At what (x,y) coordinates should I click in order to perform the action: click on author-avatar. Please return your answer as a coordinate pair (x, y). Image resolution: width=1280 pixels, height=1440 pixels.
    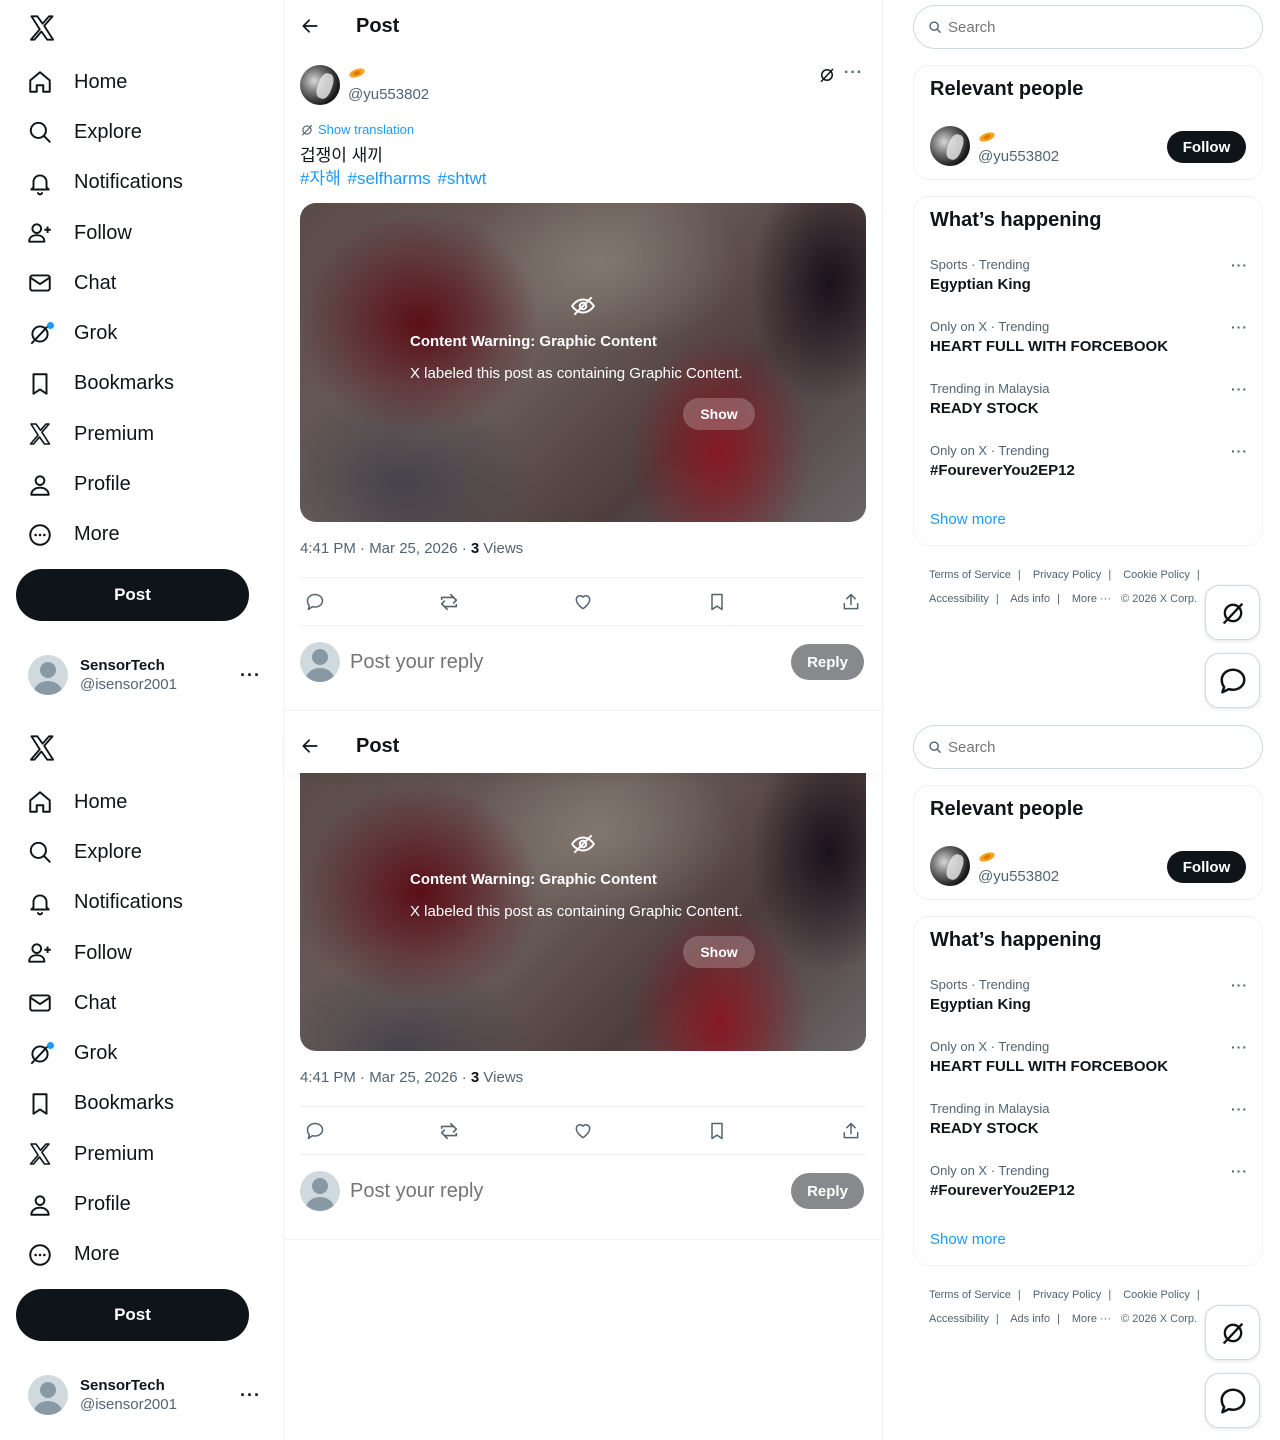
    Looking at the image, I should click on (320, 85).